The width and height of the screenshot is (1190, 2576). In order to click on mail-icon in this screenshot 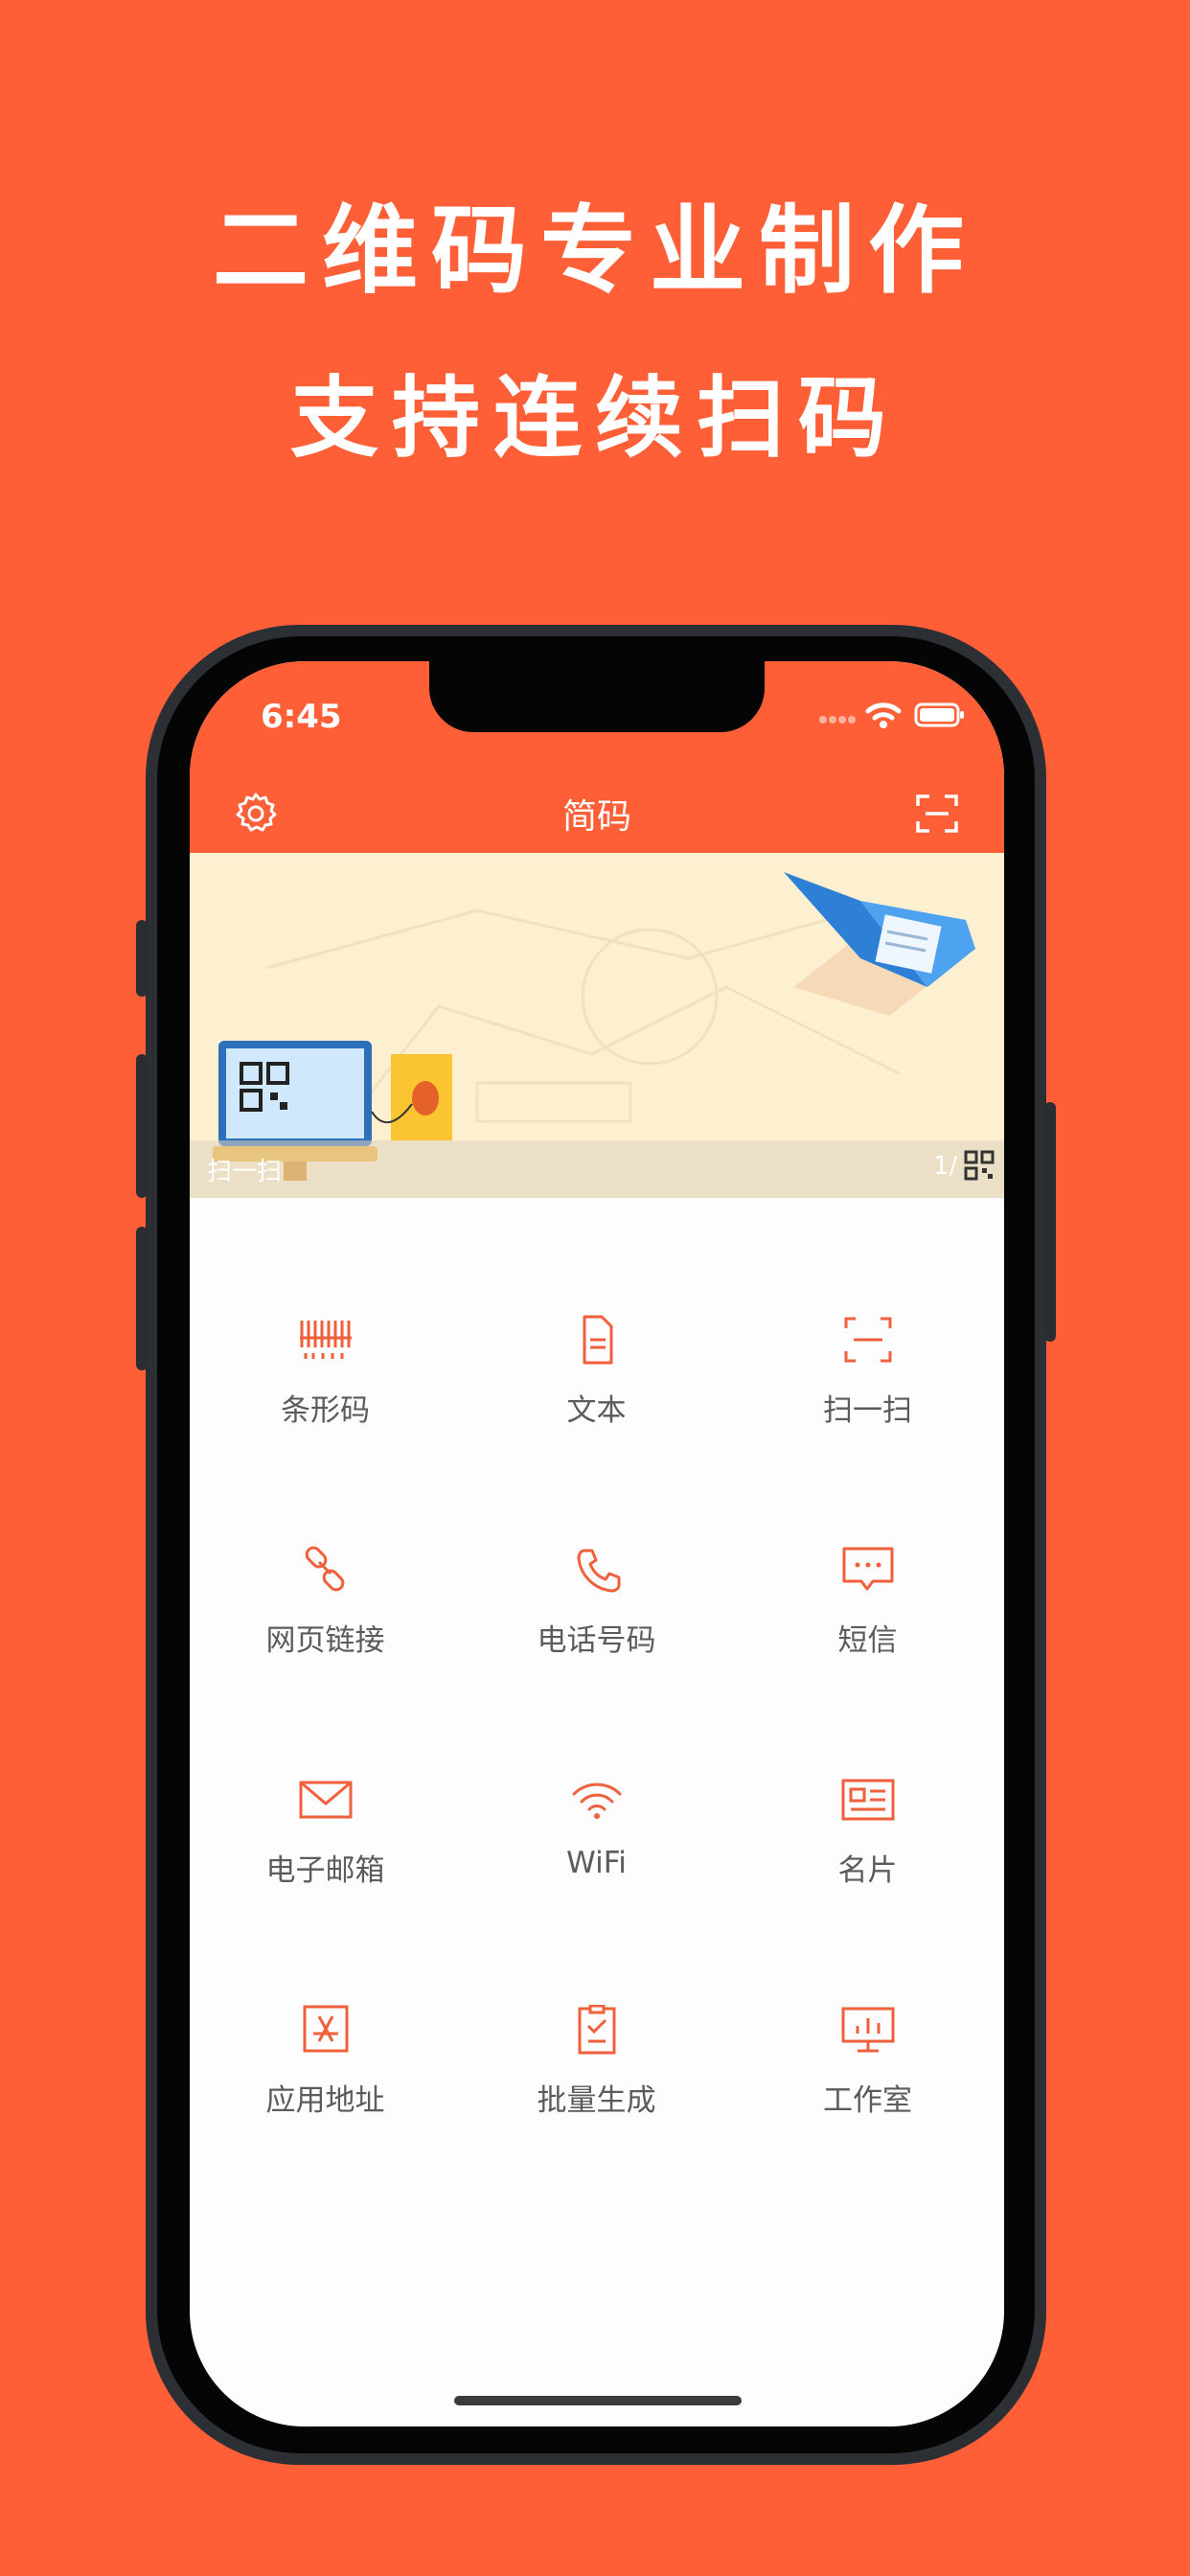, I will do `click(326, 1800)`.